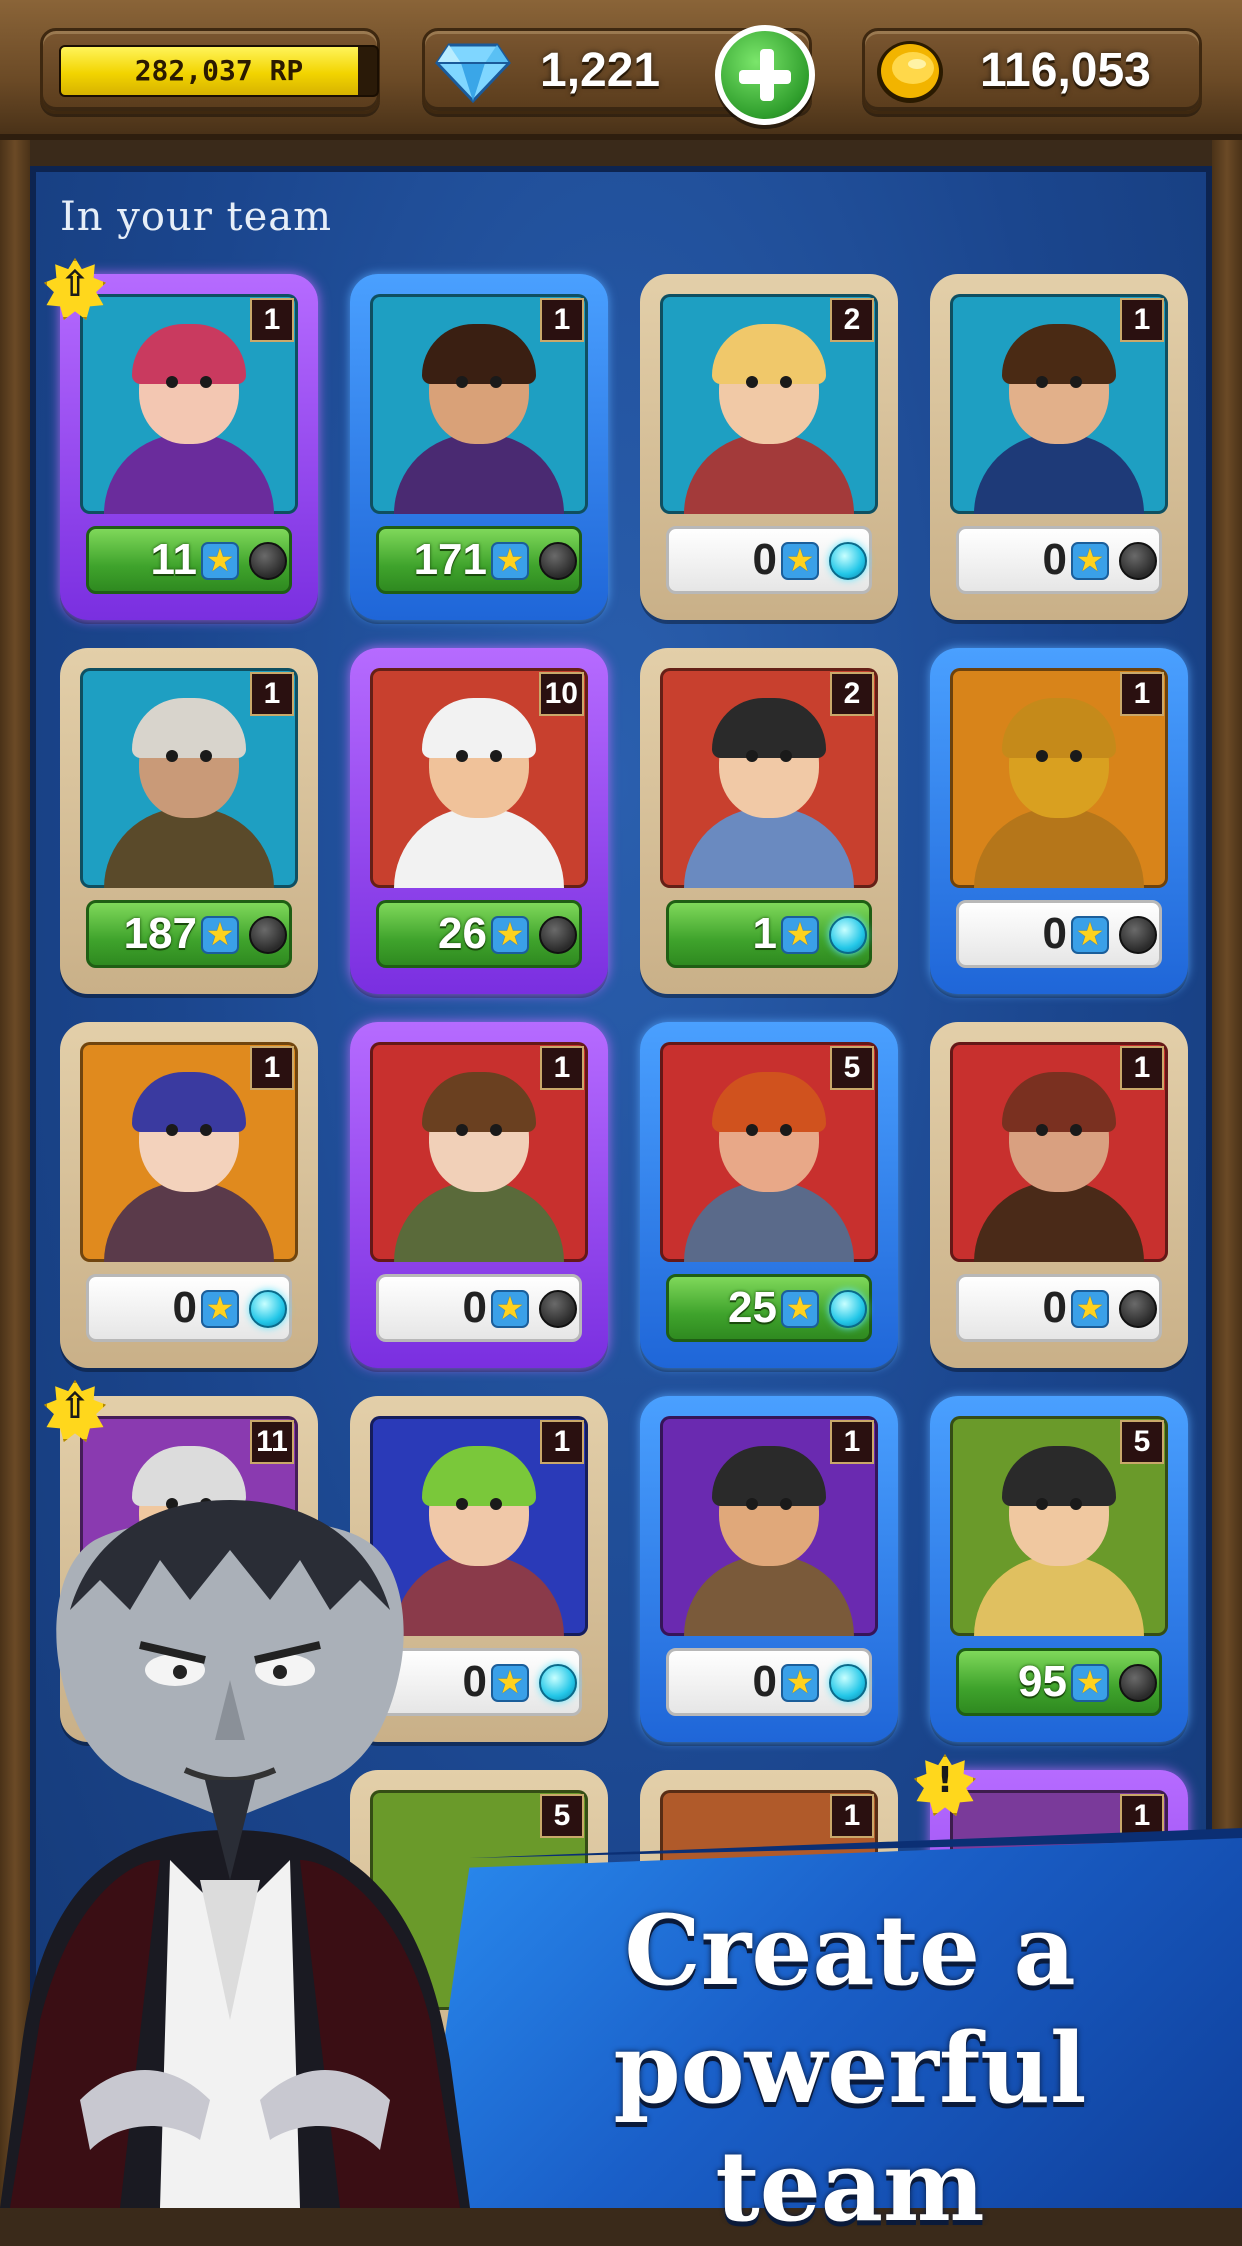 This screenshot has width=1242, height=2246. What do you see at coordinates (910, 72) in the screenshot?
I see `gold-coin-icon` at bounding box center [910, 72].